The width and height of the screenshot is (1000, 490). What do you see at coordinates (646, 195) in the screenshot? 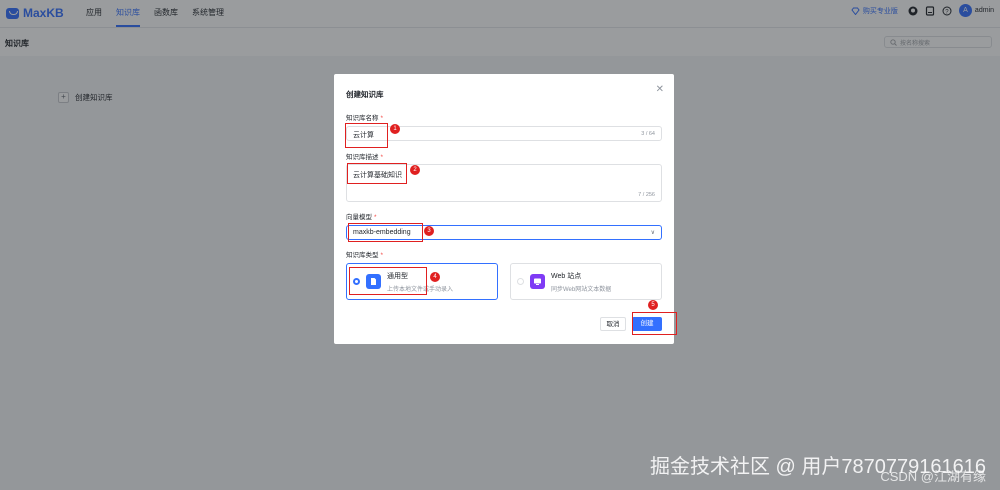
I see `desc-count: 7 / 256` at bounding box center [646, 195].